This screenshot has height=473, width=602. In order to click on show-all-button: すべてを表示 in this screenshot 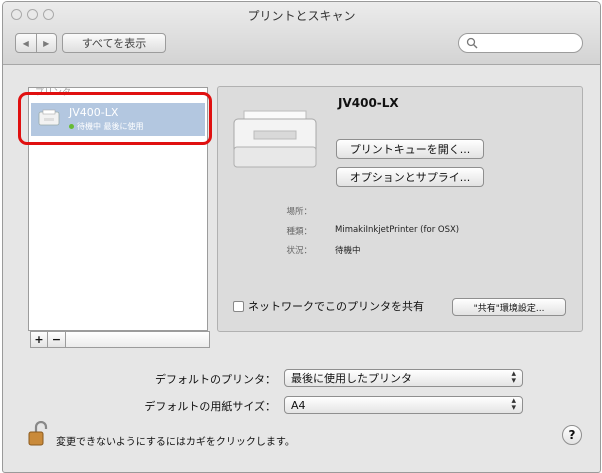, I will do `click(114, 43)`.